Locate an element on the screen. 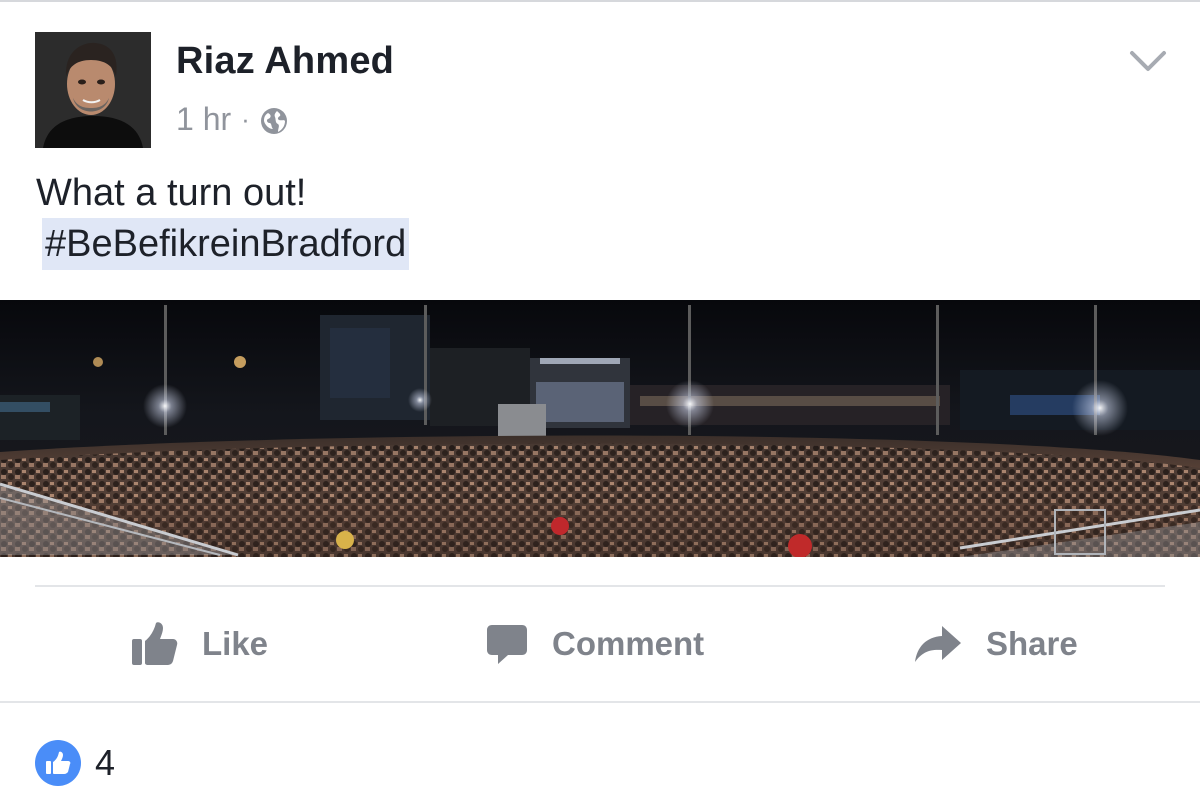 The width and height of the screenshot is (1200, 801). post-meta: 1 hr · is located at coordinates (232, 119).